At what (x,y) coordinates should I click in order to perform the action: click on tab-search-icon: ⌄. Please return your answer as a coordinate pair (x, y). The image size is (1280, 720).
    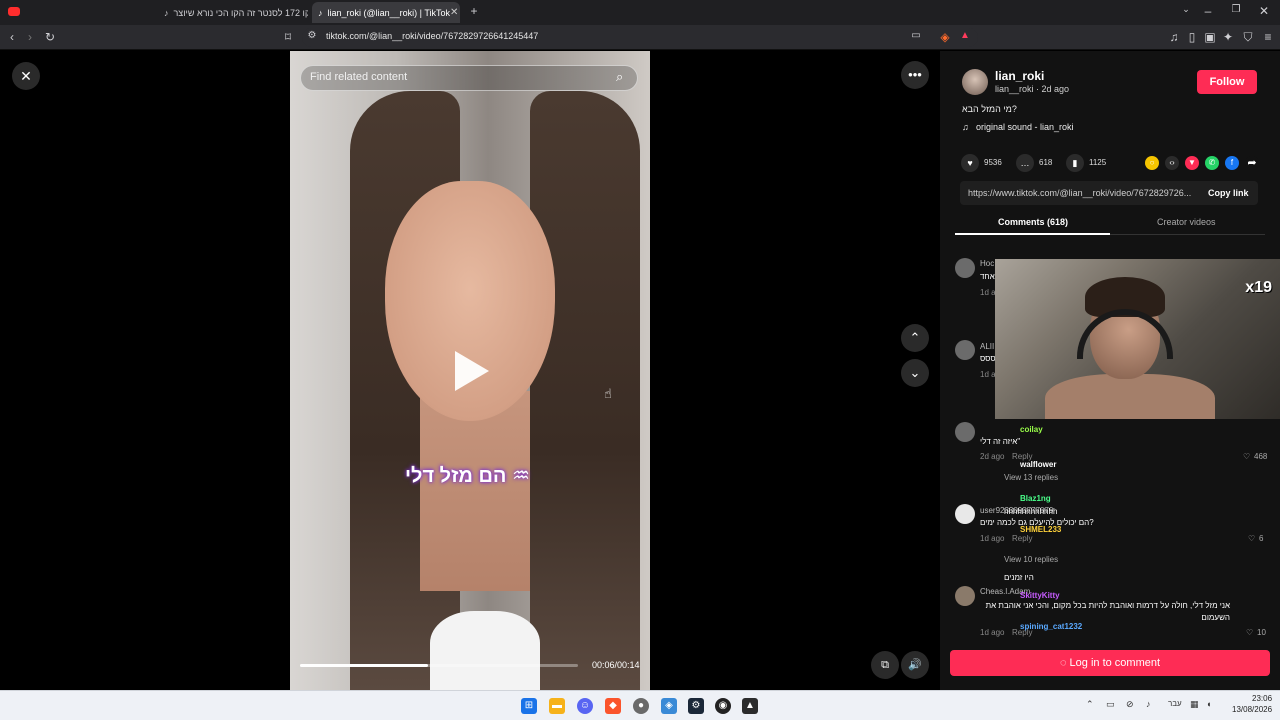
    Looking at the image, I should click on (1186, 9).